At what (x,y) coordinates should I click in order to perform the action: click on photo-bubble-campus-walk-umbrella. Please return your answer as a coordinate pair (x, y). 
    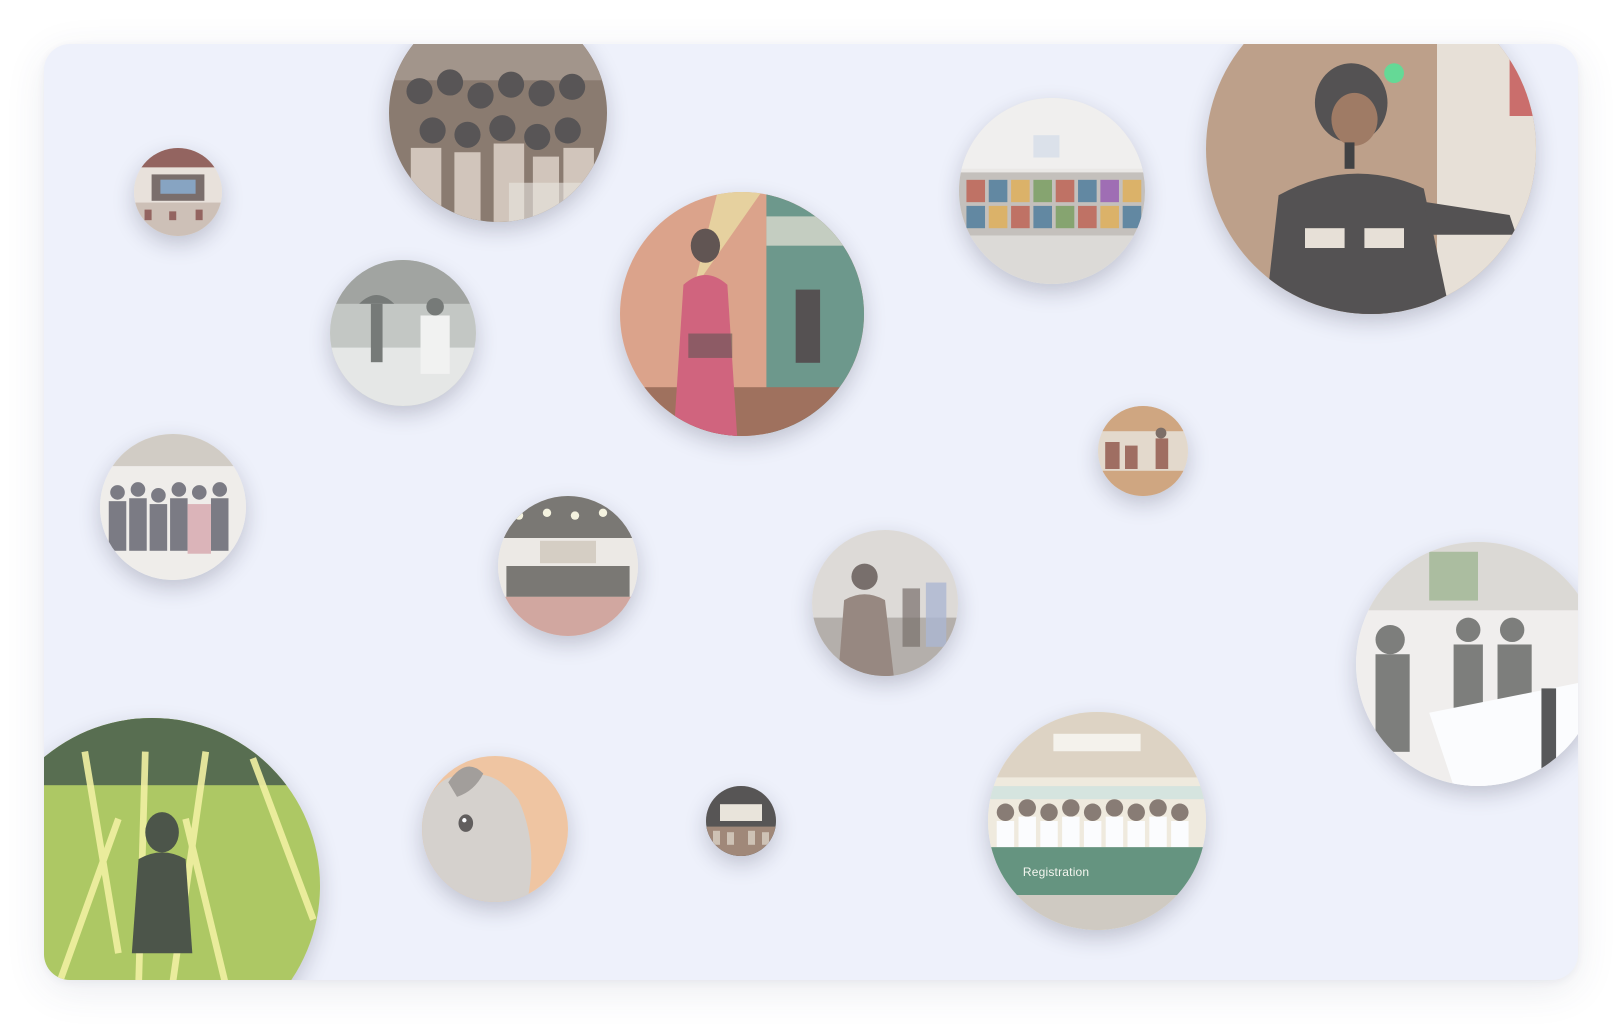
    Looking at the image, I should click on (403, 333).